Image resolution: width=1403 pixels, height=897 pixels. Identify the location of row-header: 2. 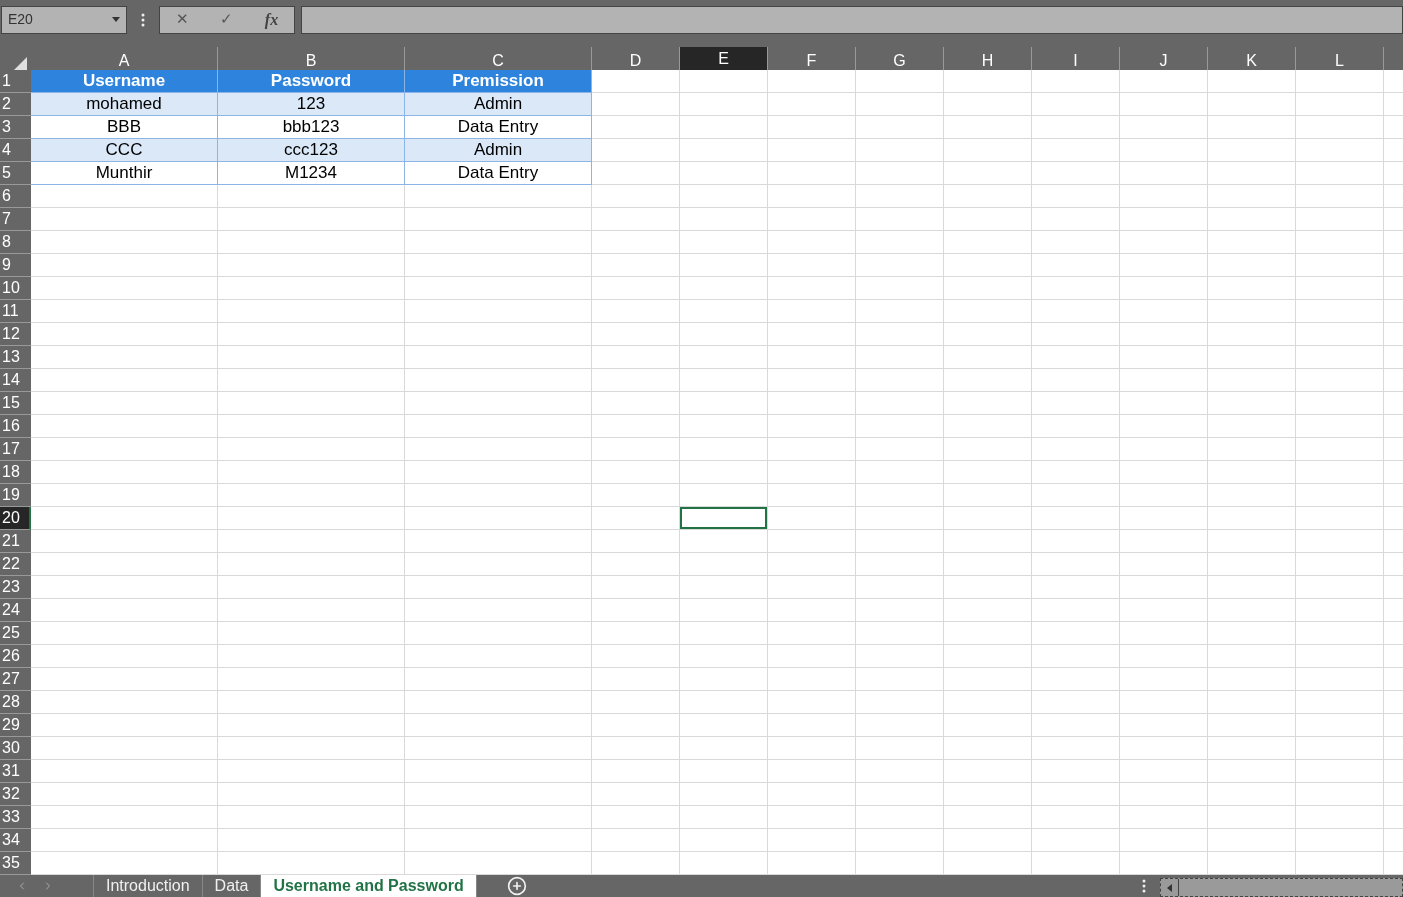
(15, 104).